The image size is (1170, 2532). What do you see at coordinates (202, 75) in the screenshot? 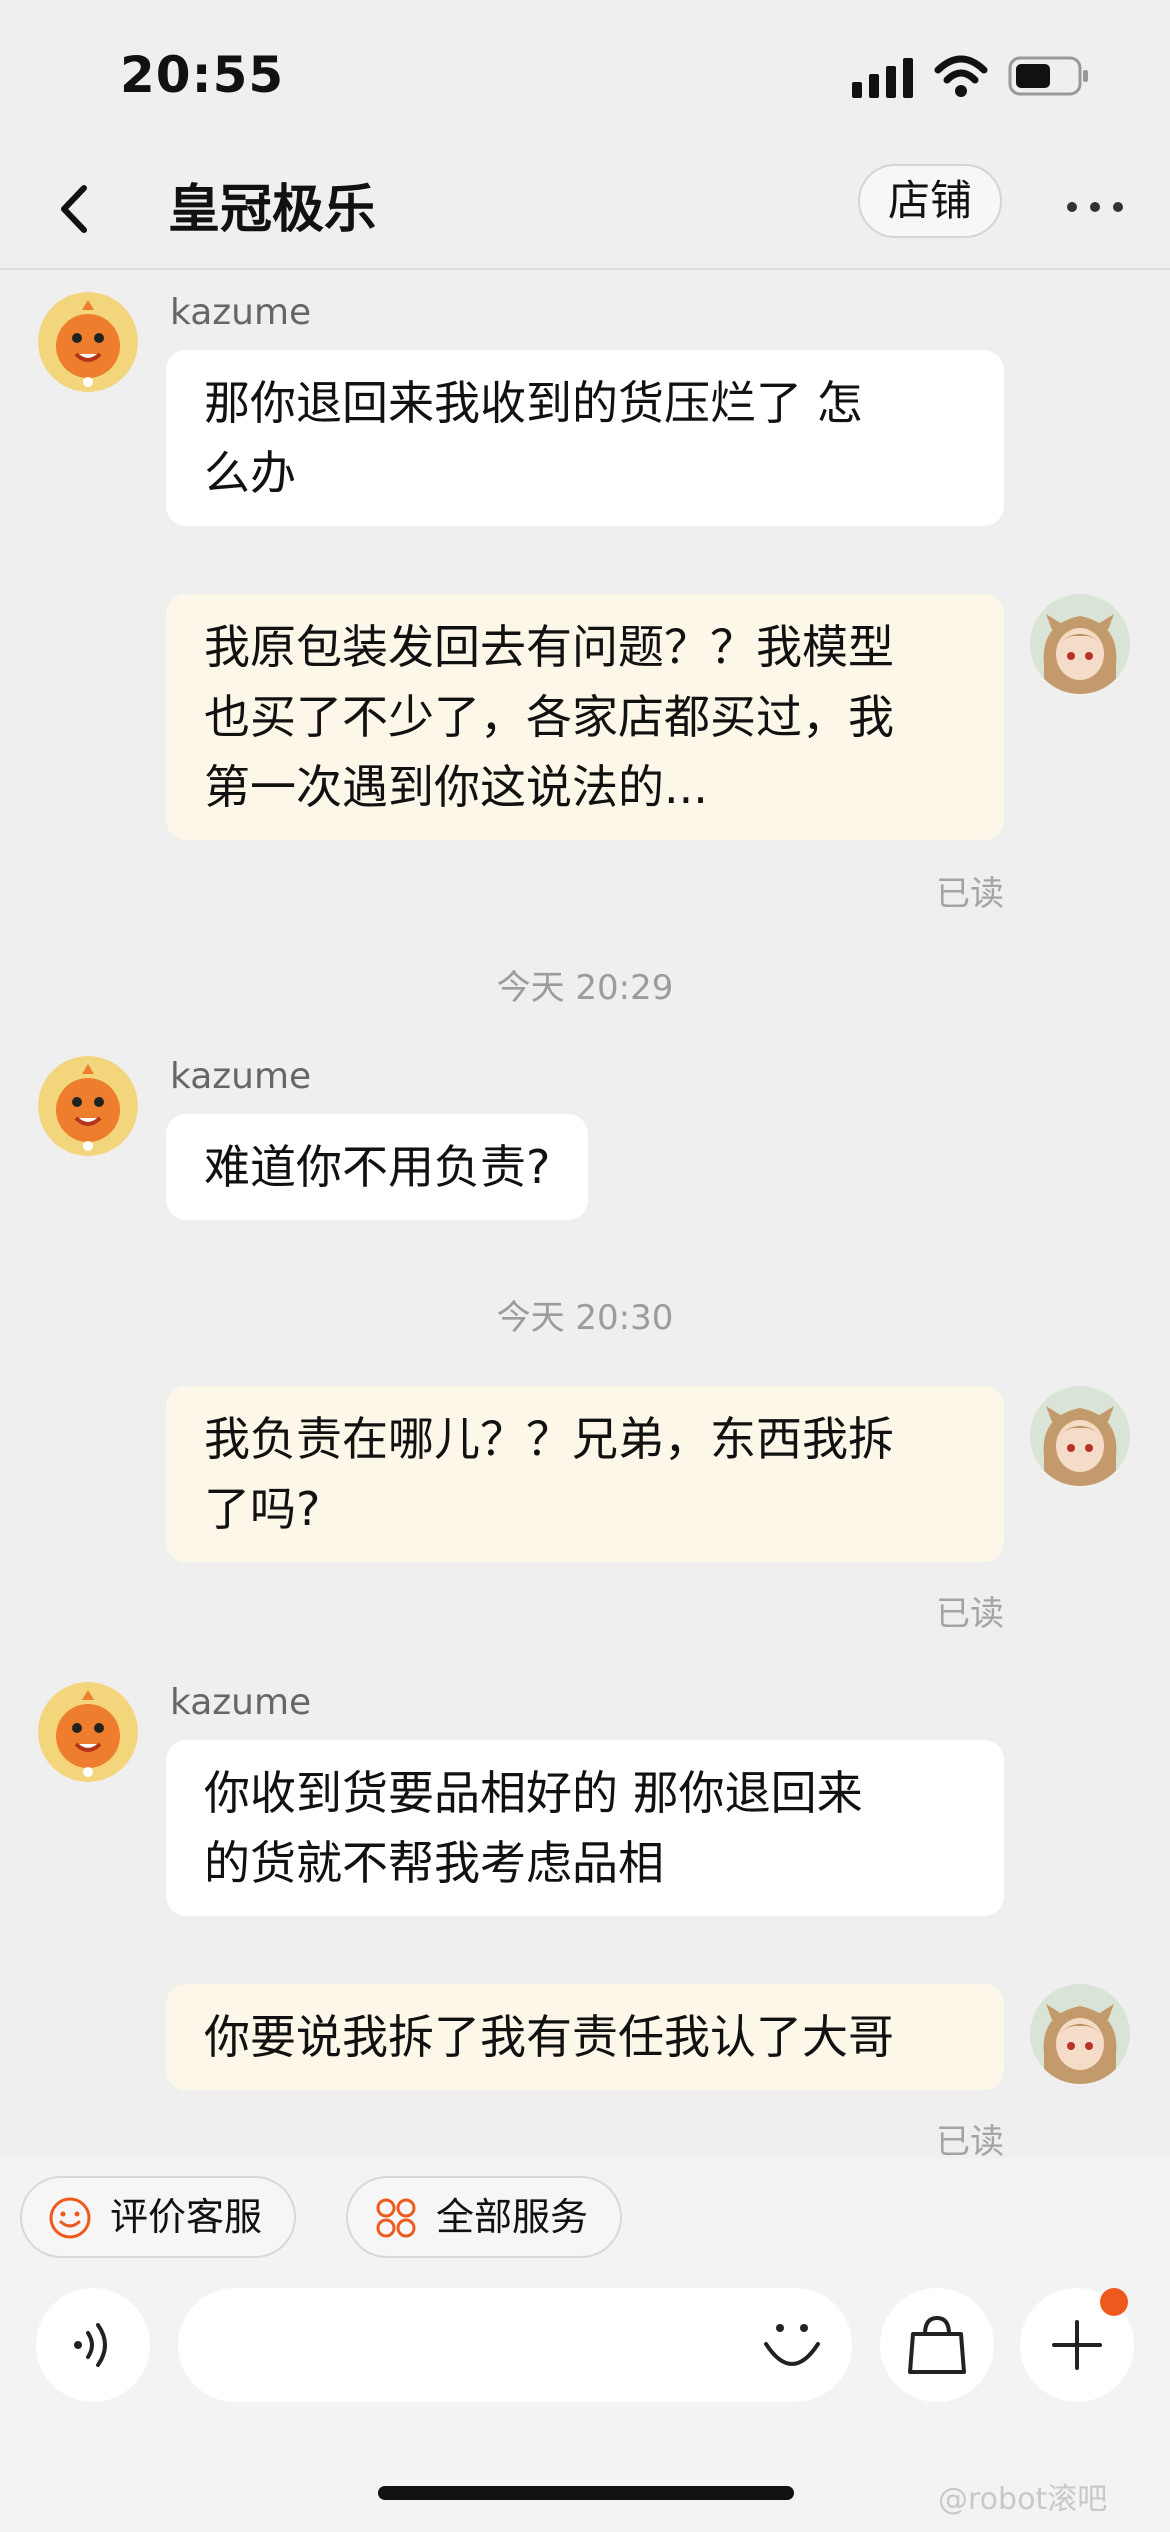
I see `status-time: 20:55` at bounding box center [202, 75].